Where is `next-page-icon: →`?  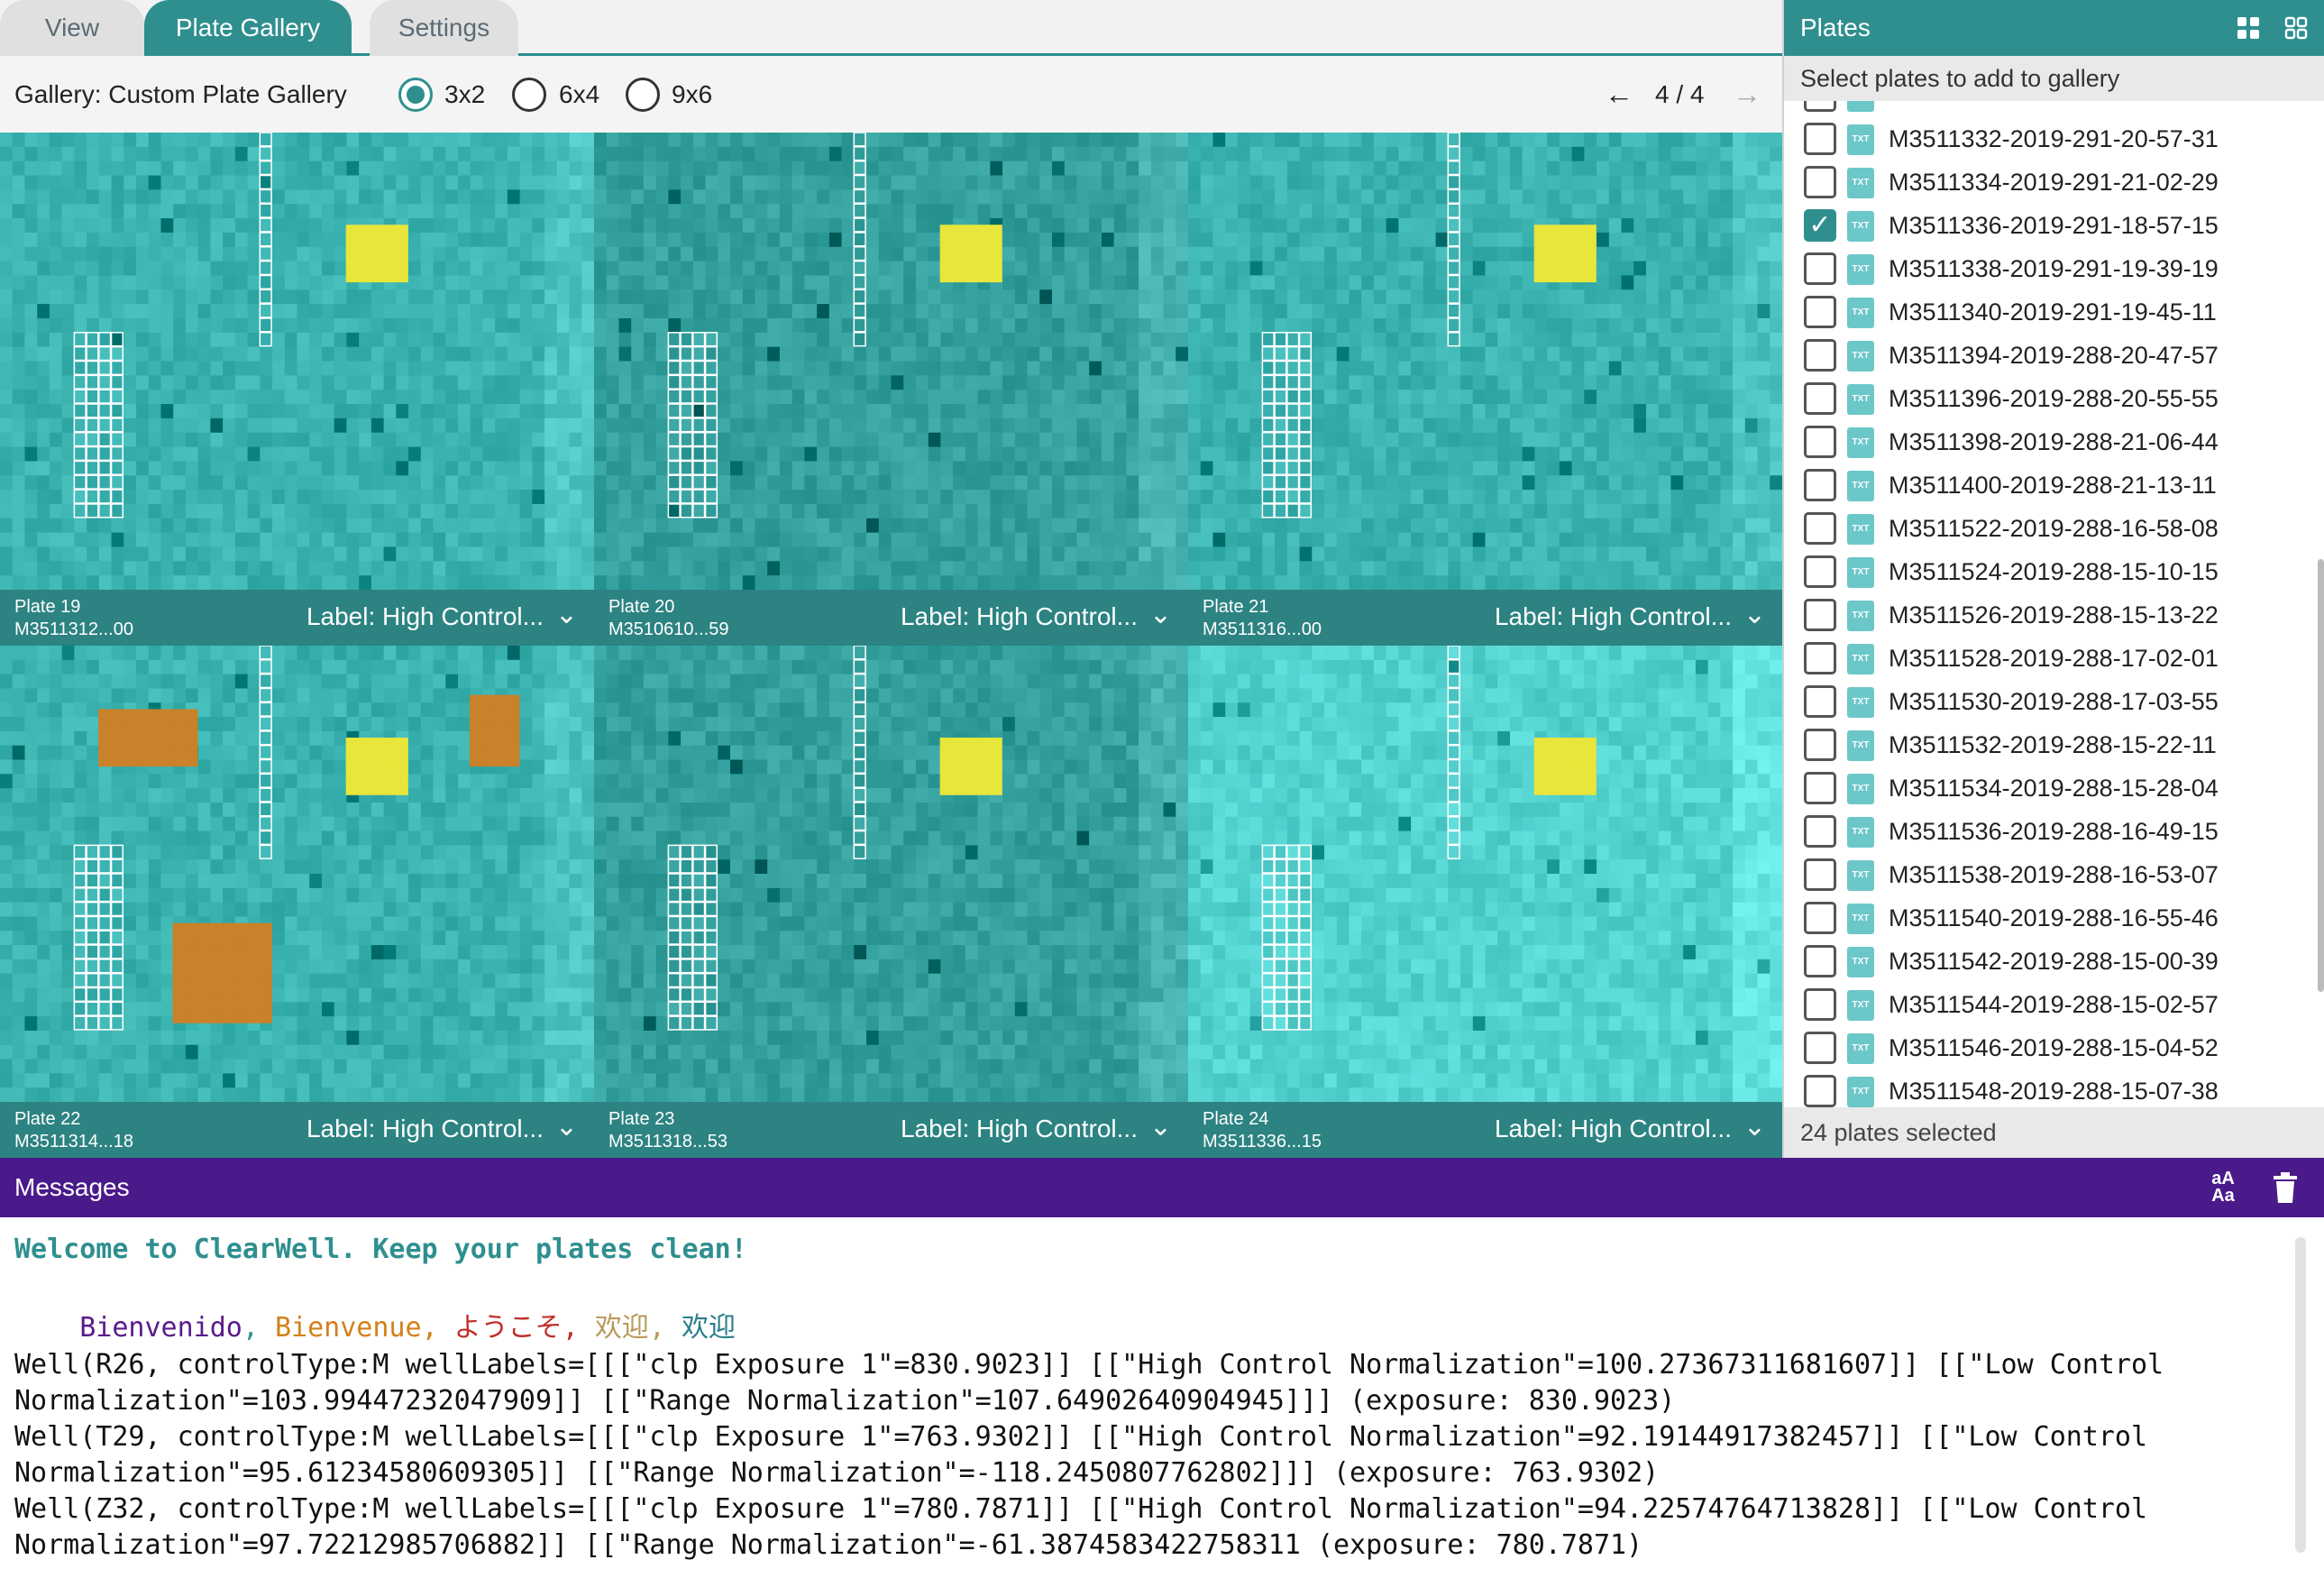
next-page-icon: → is located at coordinates (1747, 94).